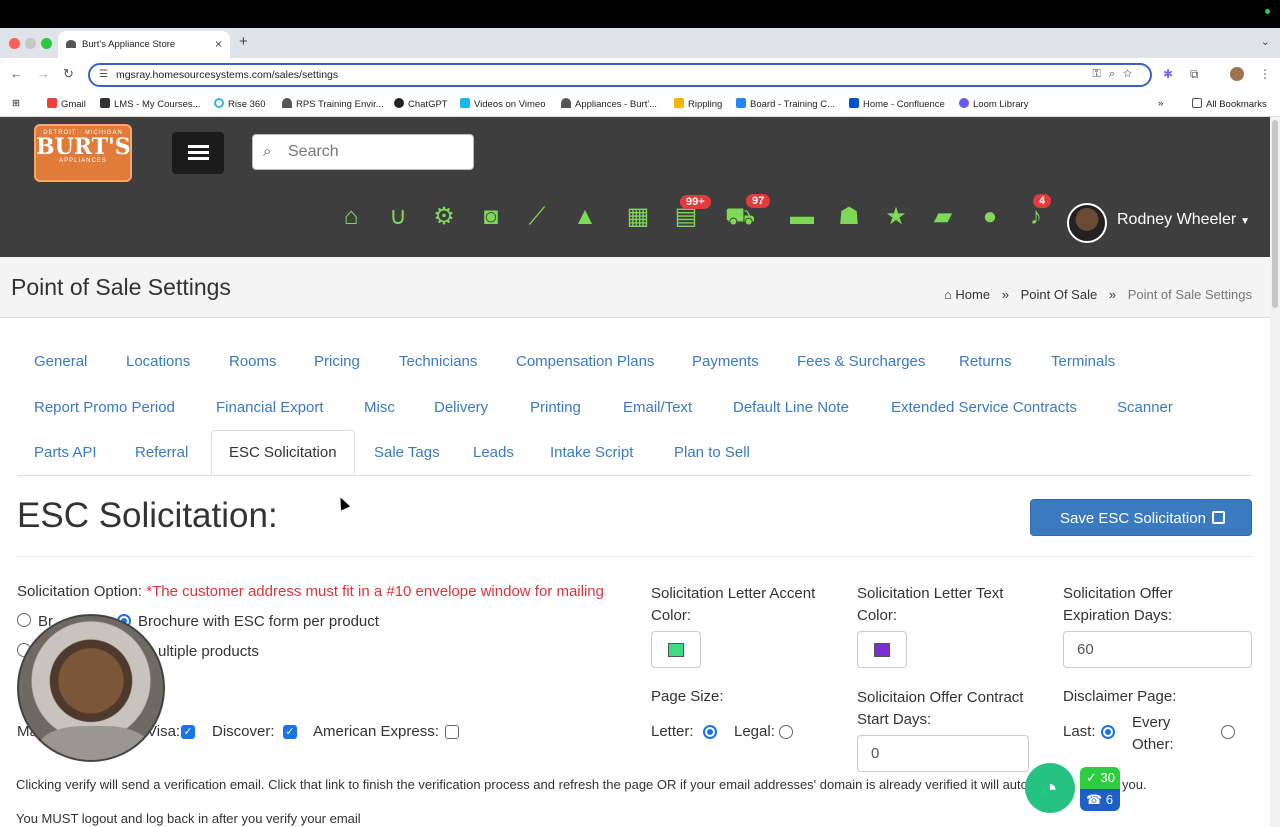 The height and width of the screenshot is (827, 1280). Describe the element at coordinates (1100, 789) in the screenshot. I see `call-status-widget: ✓ 30 ☎ 6` at that location.